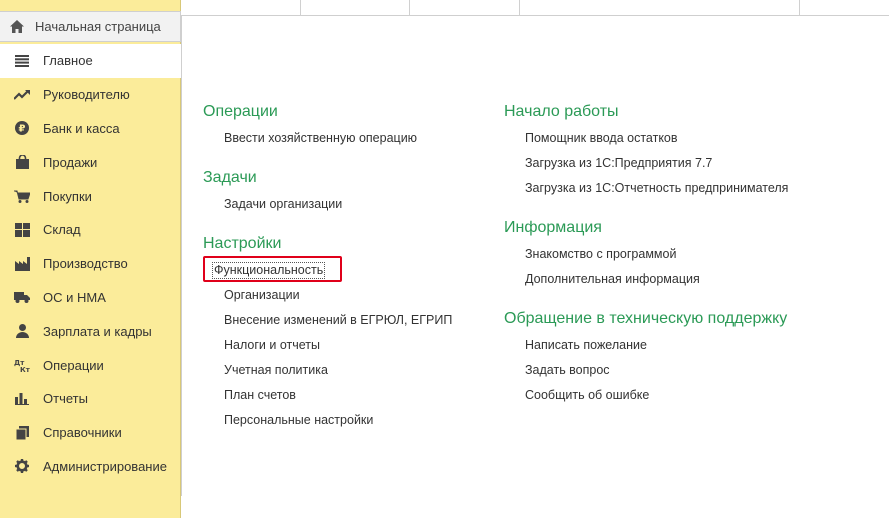  I want to click on shopping-bag-icon, so click(22, 162).